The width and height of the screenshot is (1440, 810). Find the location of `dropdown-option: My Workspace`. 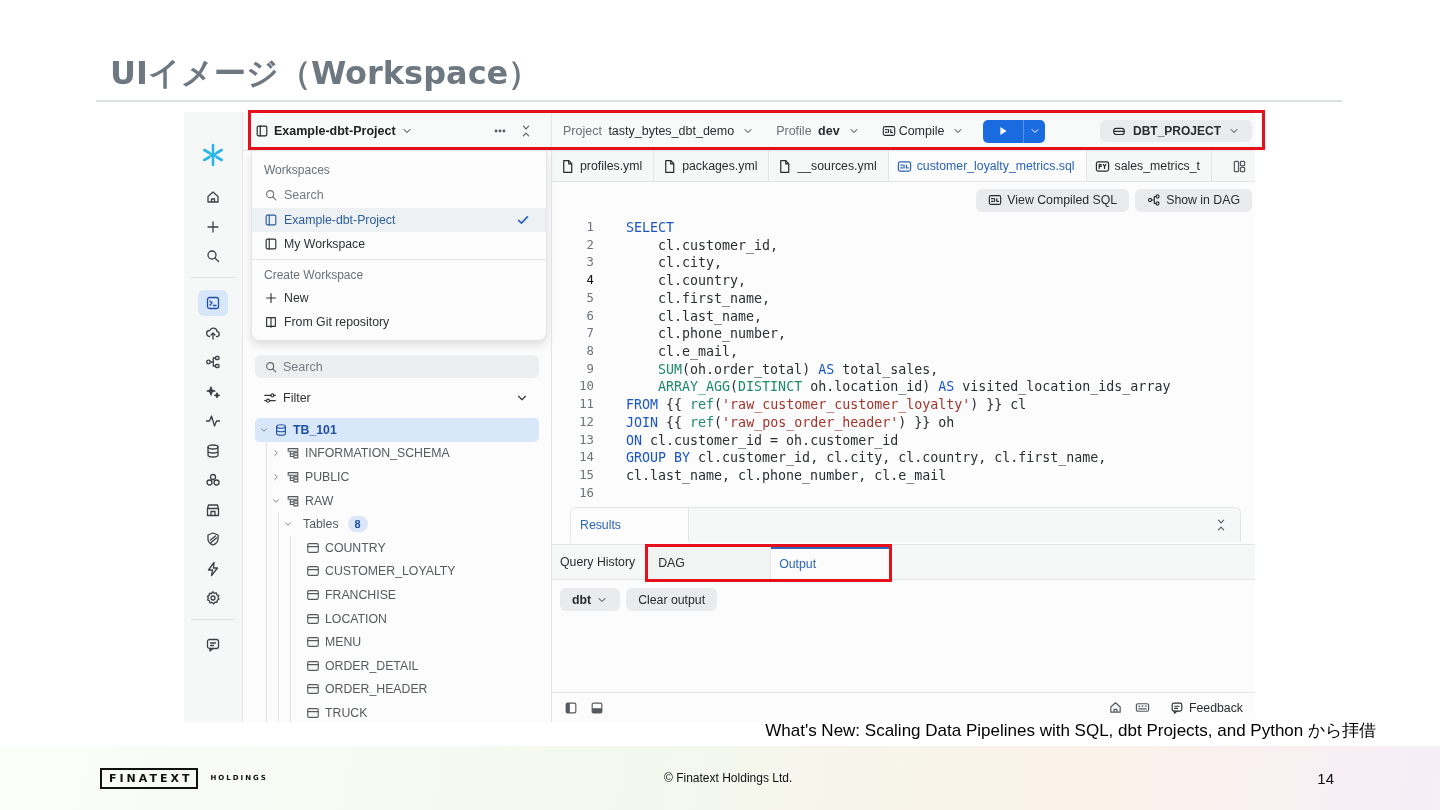

dropdown-option: My Workspace is located at coordinates (399, 244).